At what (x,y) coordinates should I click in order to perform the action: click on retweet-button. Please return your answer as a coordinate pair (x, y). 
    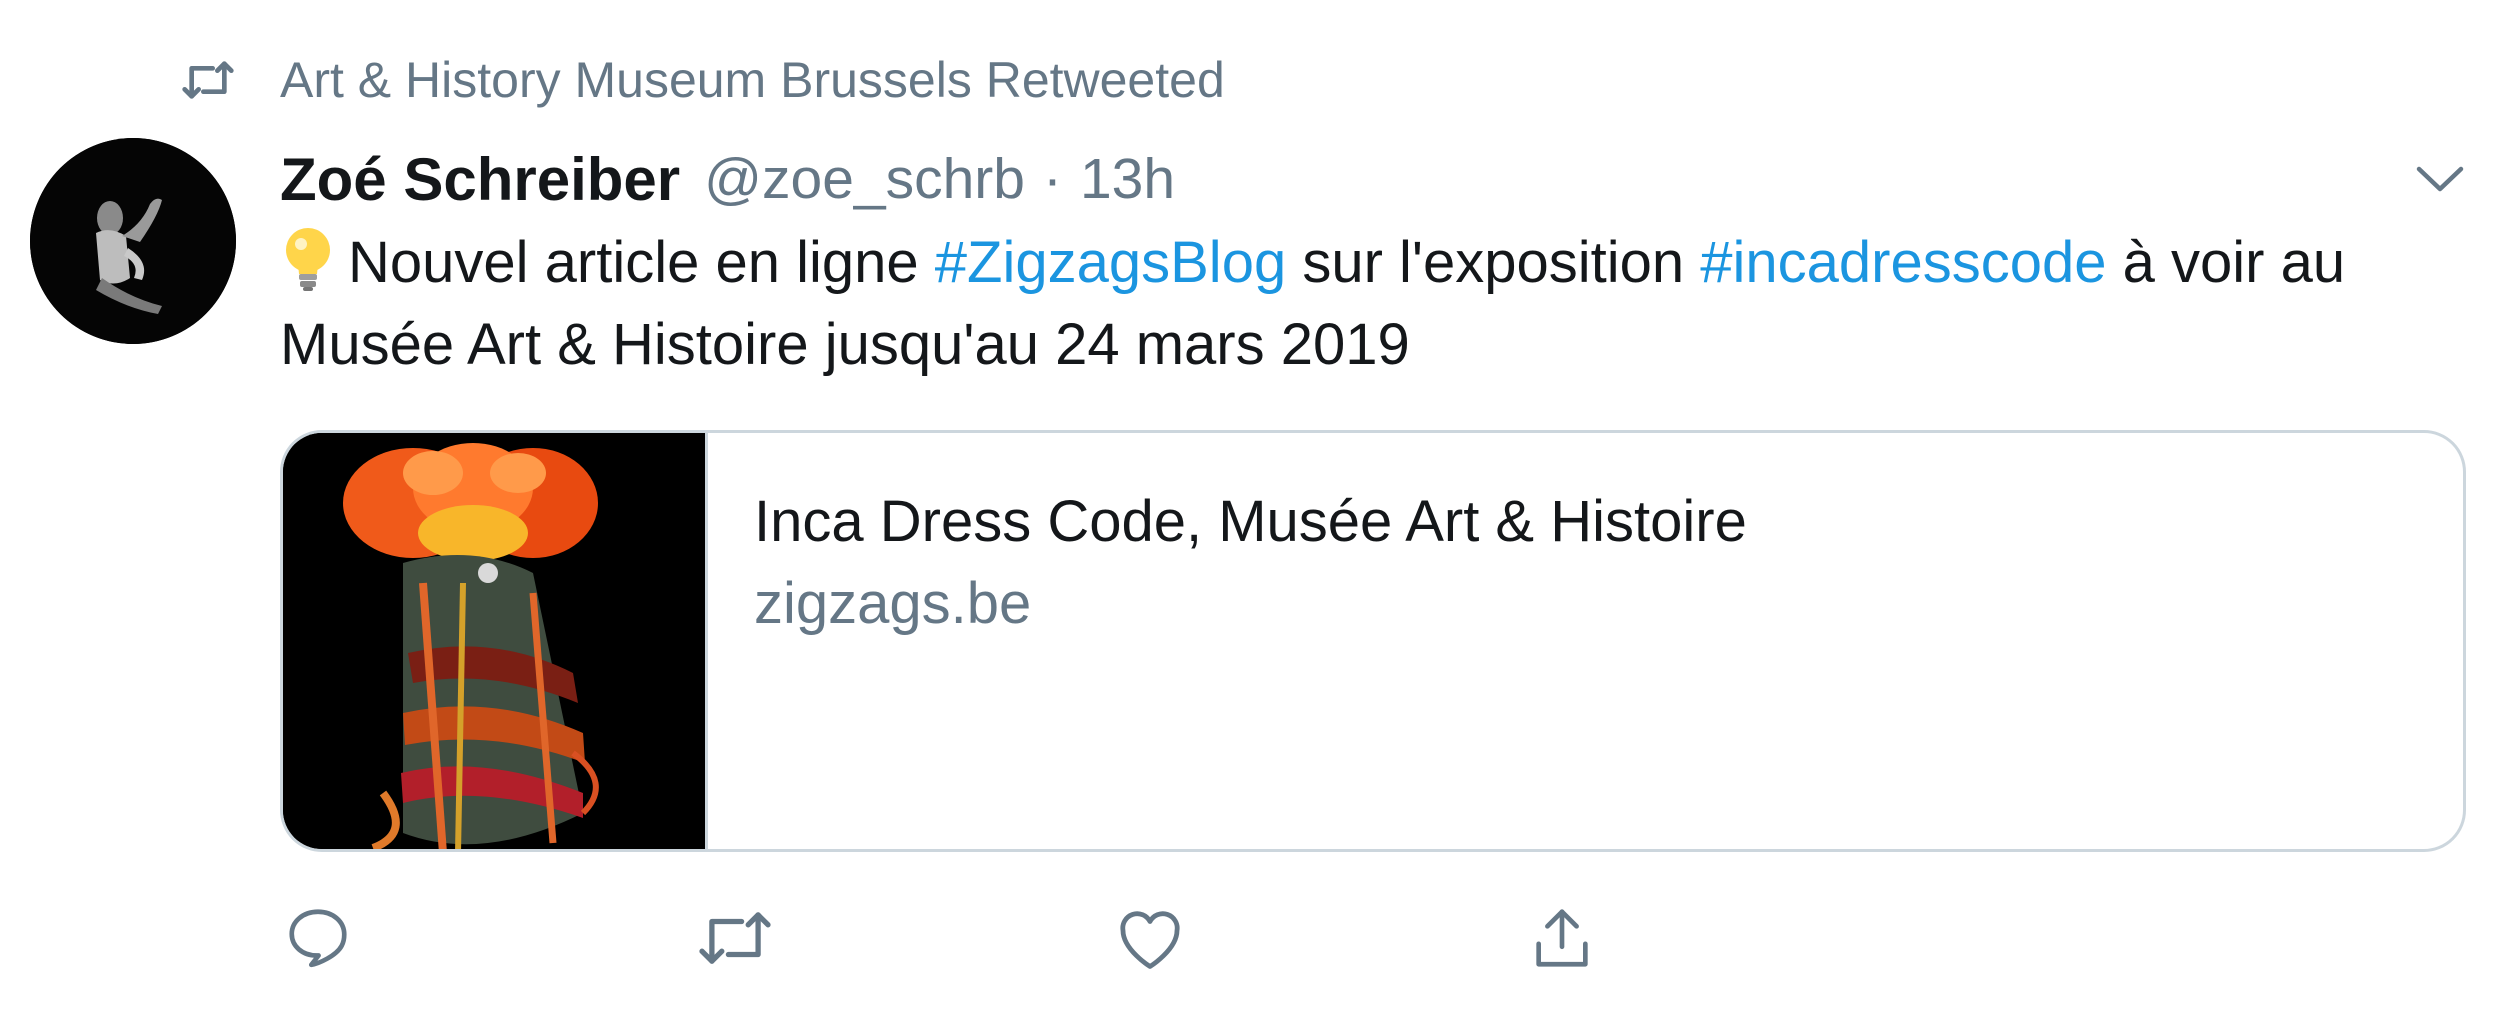
    Looking at the image, I should click on (735, 940).